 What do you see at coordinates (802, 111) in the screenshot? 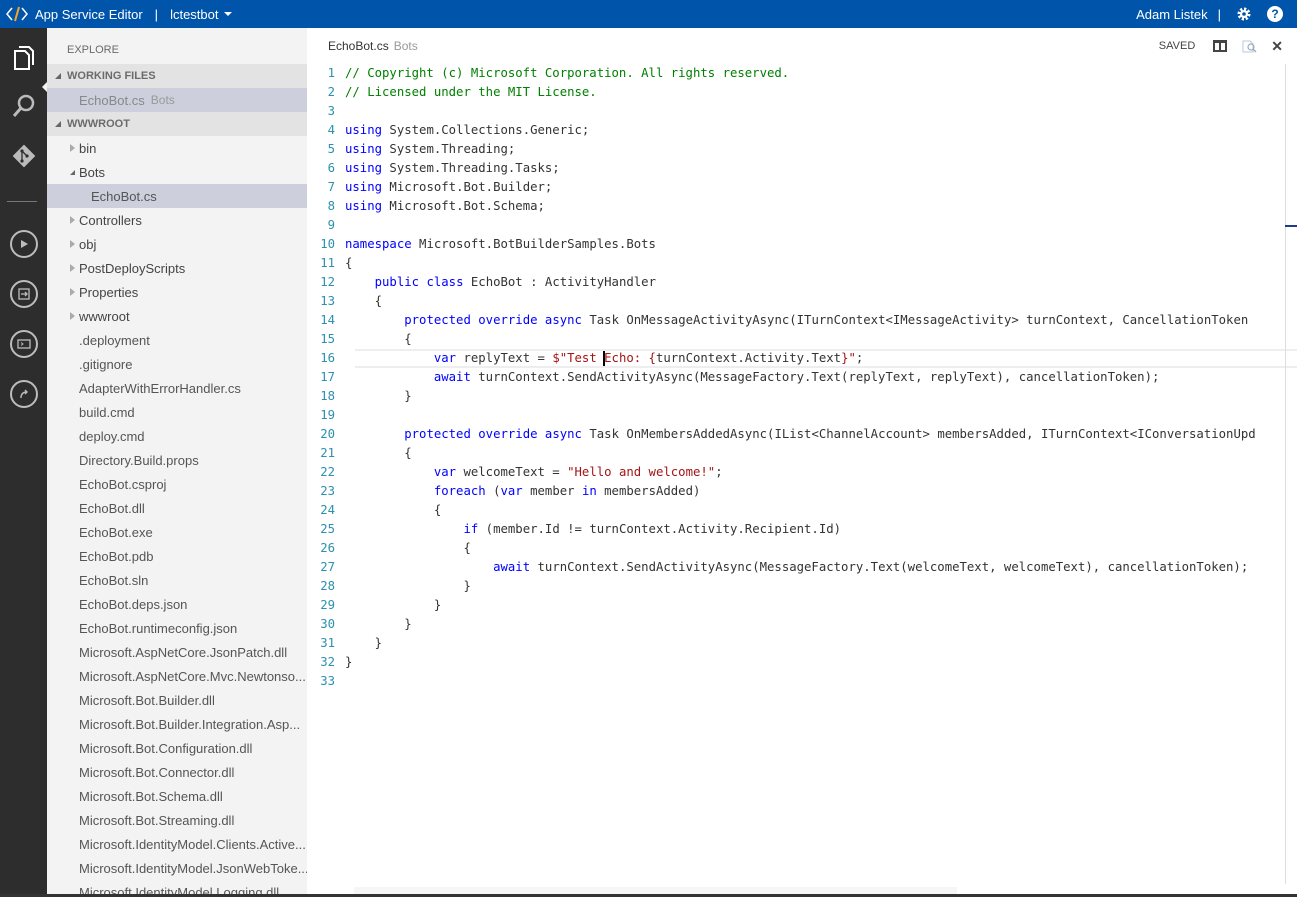
I see `code-line: 3` at bounding box center [802, 111].